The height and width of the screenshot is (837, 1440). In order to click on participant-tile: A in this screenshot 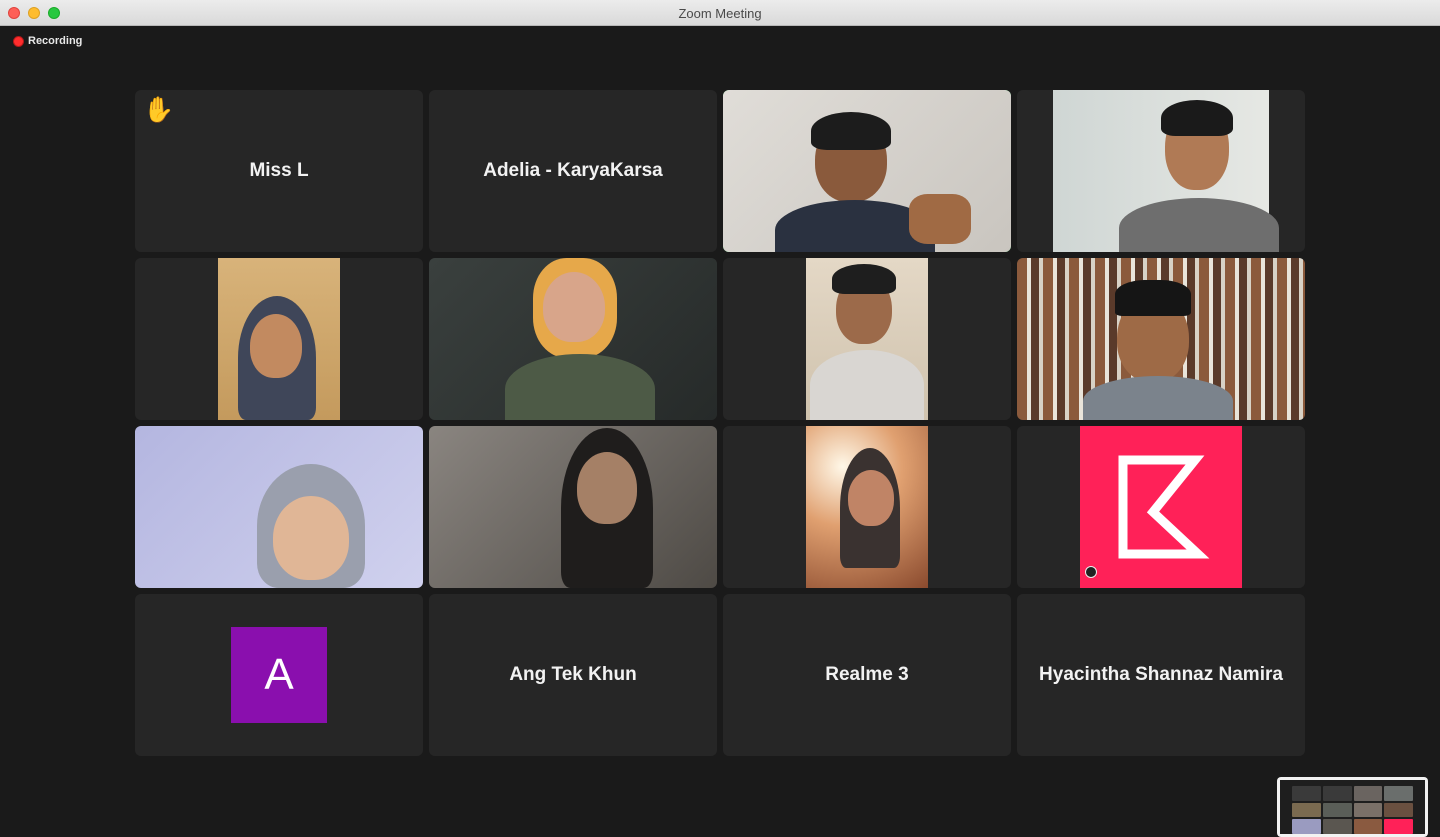, I will do `click(279, 675)`.